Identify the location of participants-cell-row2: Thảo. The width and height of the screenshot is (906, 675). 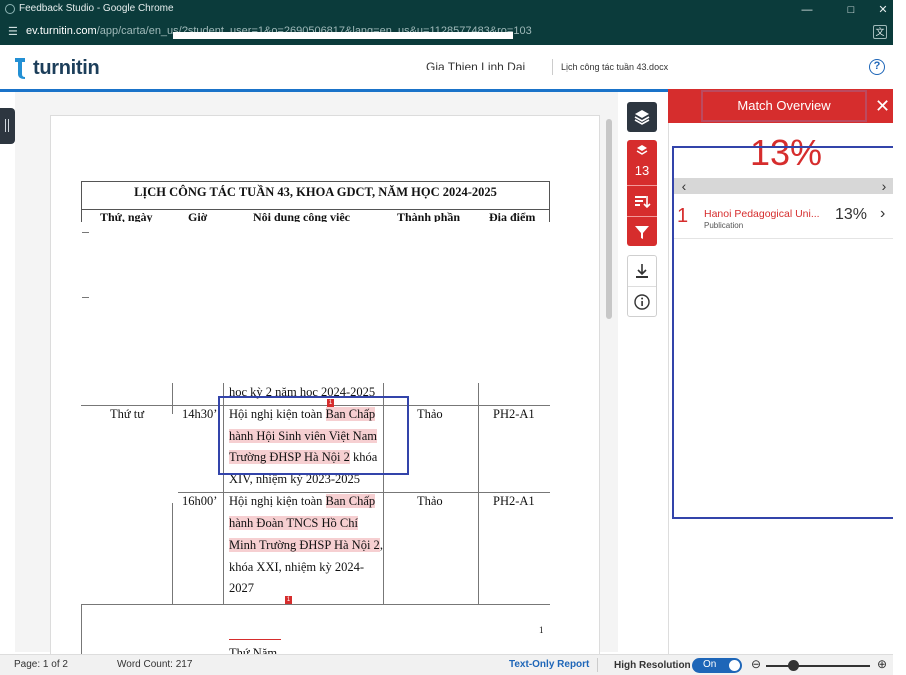
(430, 501).